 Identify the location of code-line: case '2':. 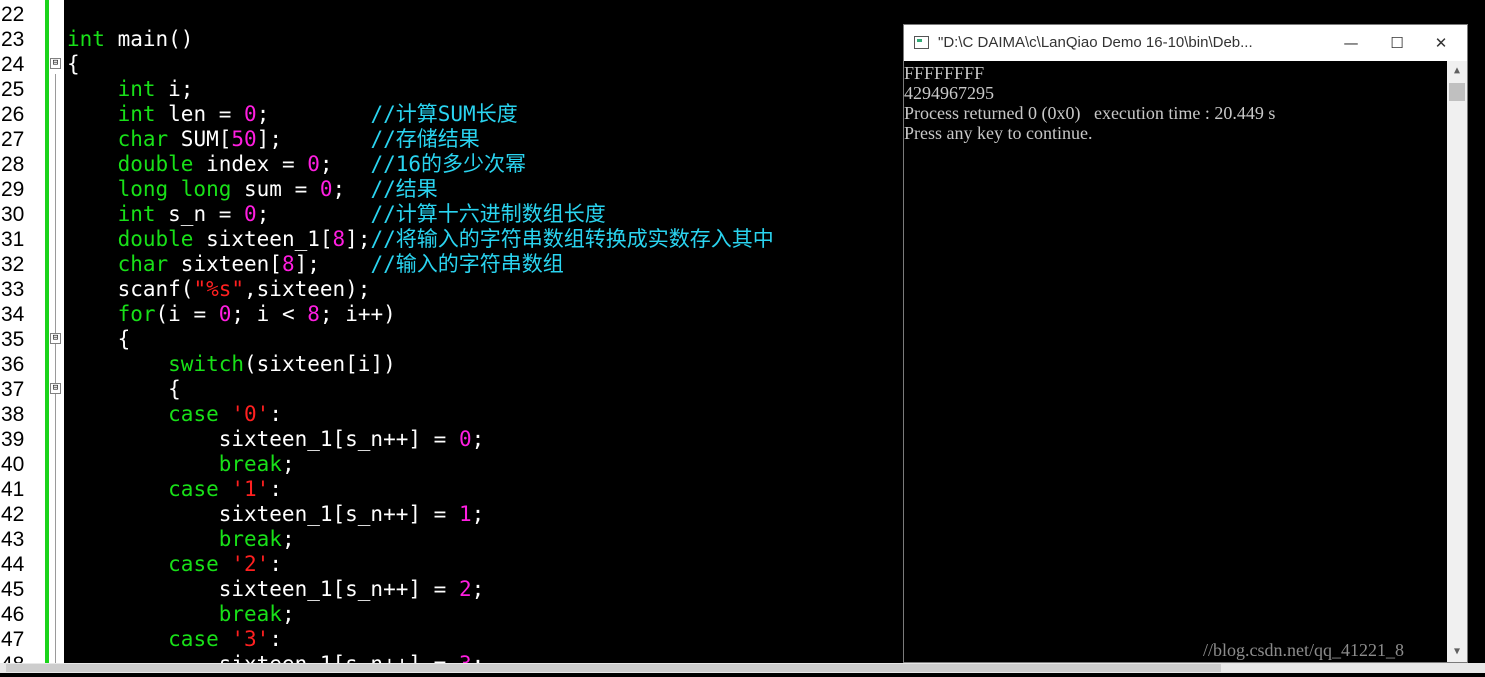
(174, 564).